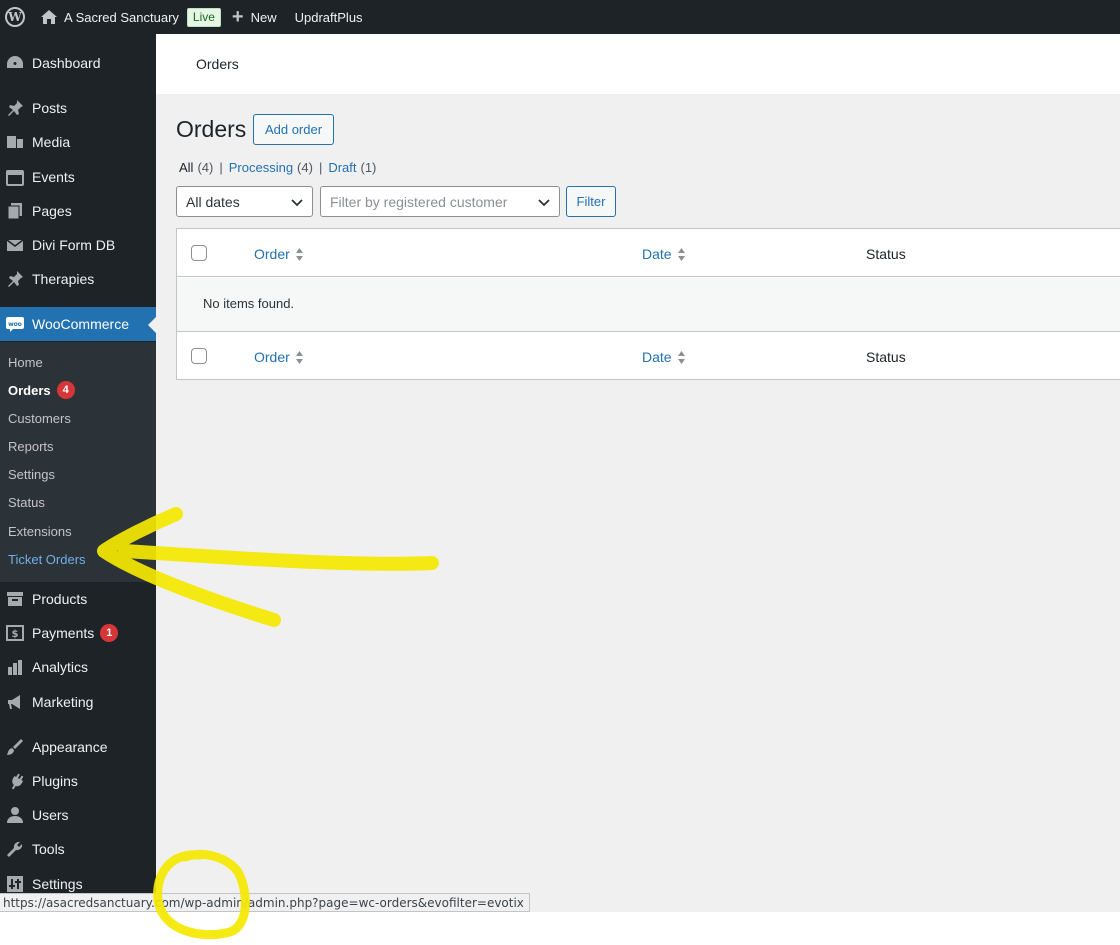 Image resolution: width=1120 pixels, height=945 pixels. I want to click on sidebar-item-dashboard: Dashboard, so click(78, 63).